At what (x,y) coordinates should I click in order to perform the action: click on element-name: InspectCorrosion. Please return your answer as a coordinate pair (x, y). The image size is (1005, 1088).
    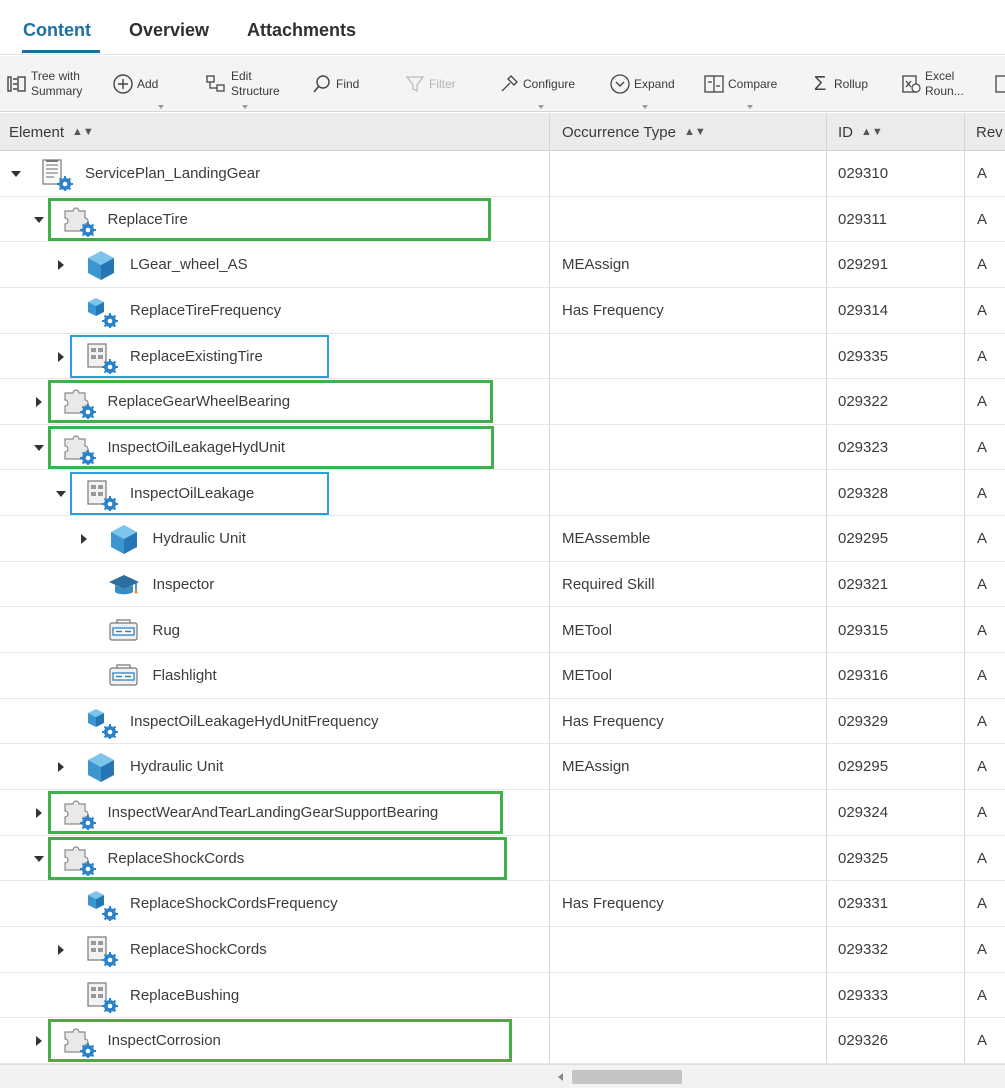
    Looking at the image, I should click on (164, 1040).